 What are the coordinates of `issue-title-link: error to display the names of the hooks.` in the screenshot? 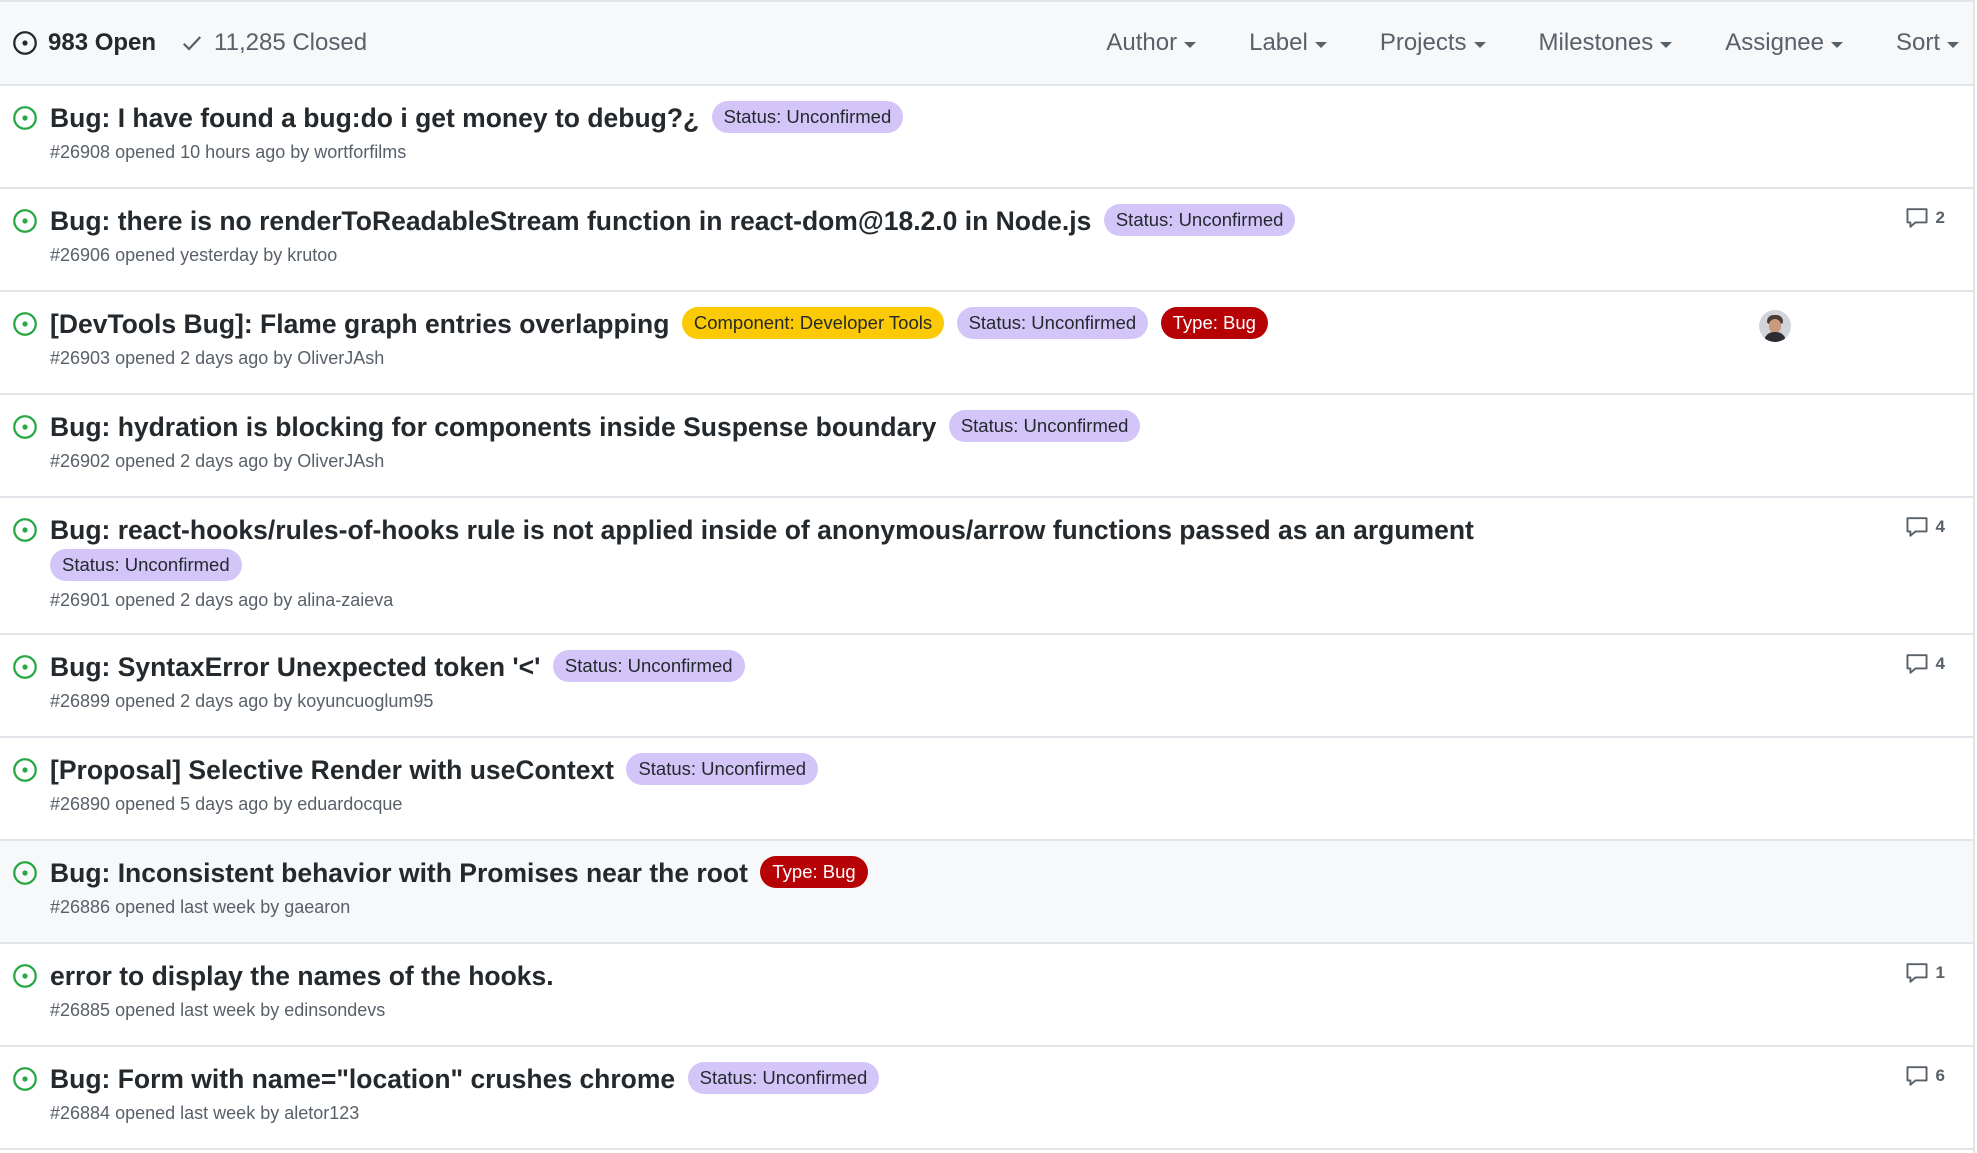 It's located at (302, 976).